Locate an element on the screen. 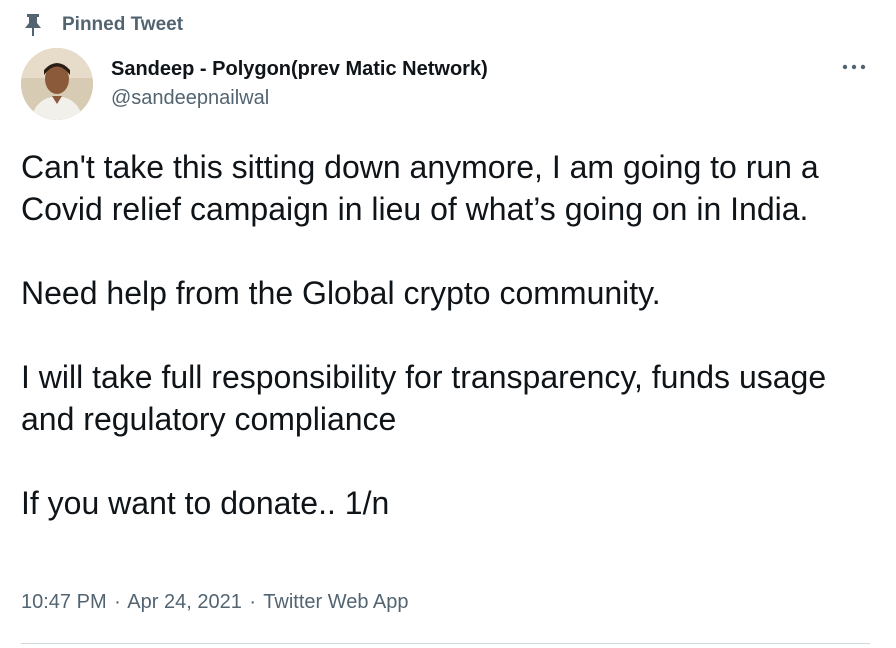 Image resolution: width=896 pixels, height=648 pixels. tweet-time: 10:47 PM is located at coordinates (64, 602).